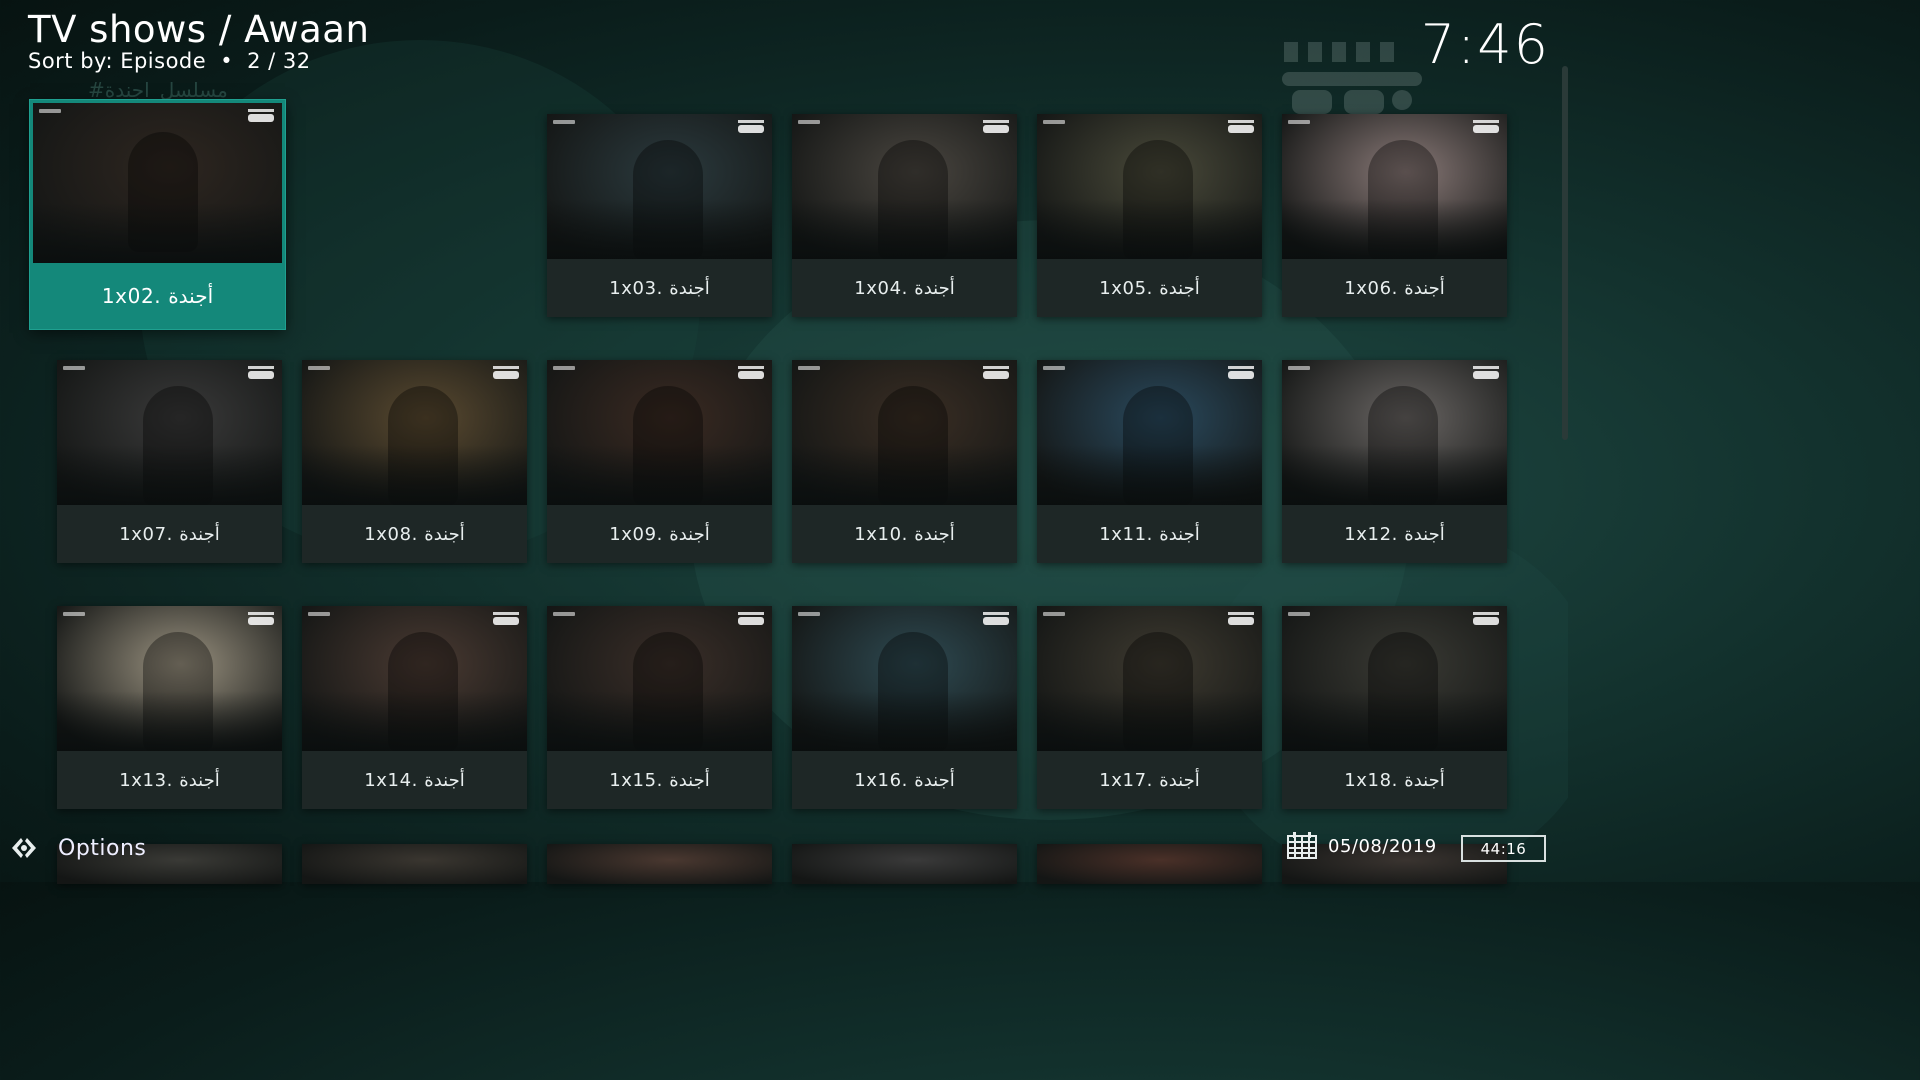 The width and height of the screenshot is (1920, 1080). I want to click on dubai-watermark-logo, so click(1352, 78).